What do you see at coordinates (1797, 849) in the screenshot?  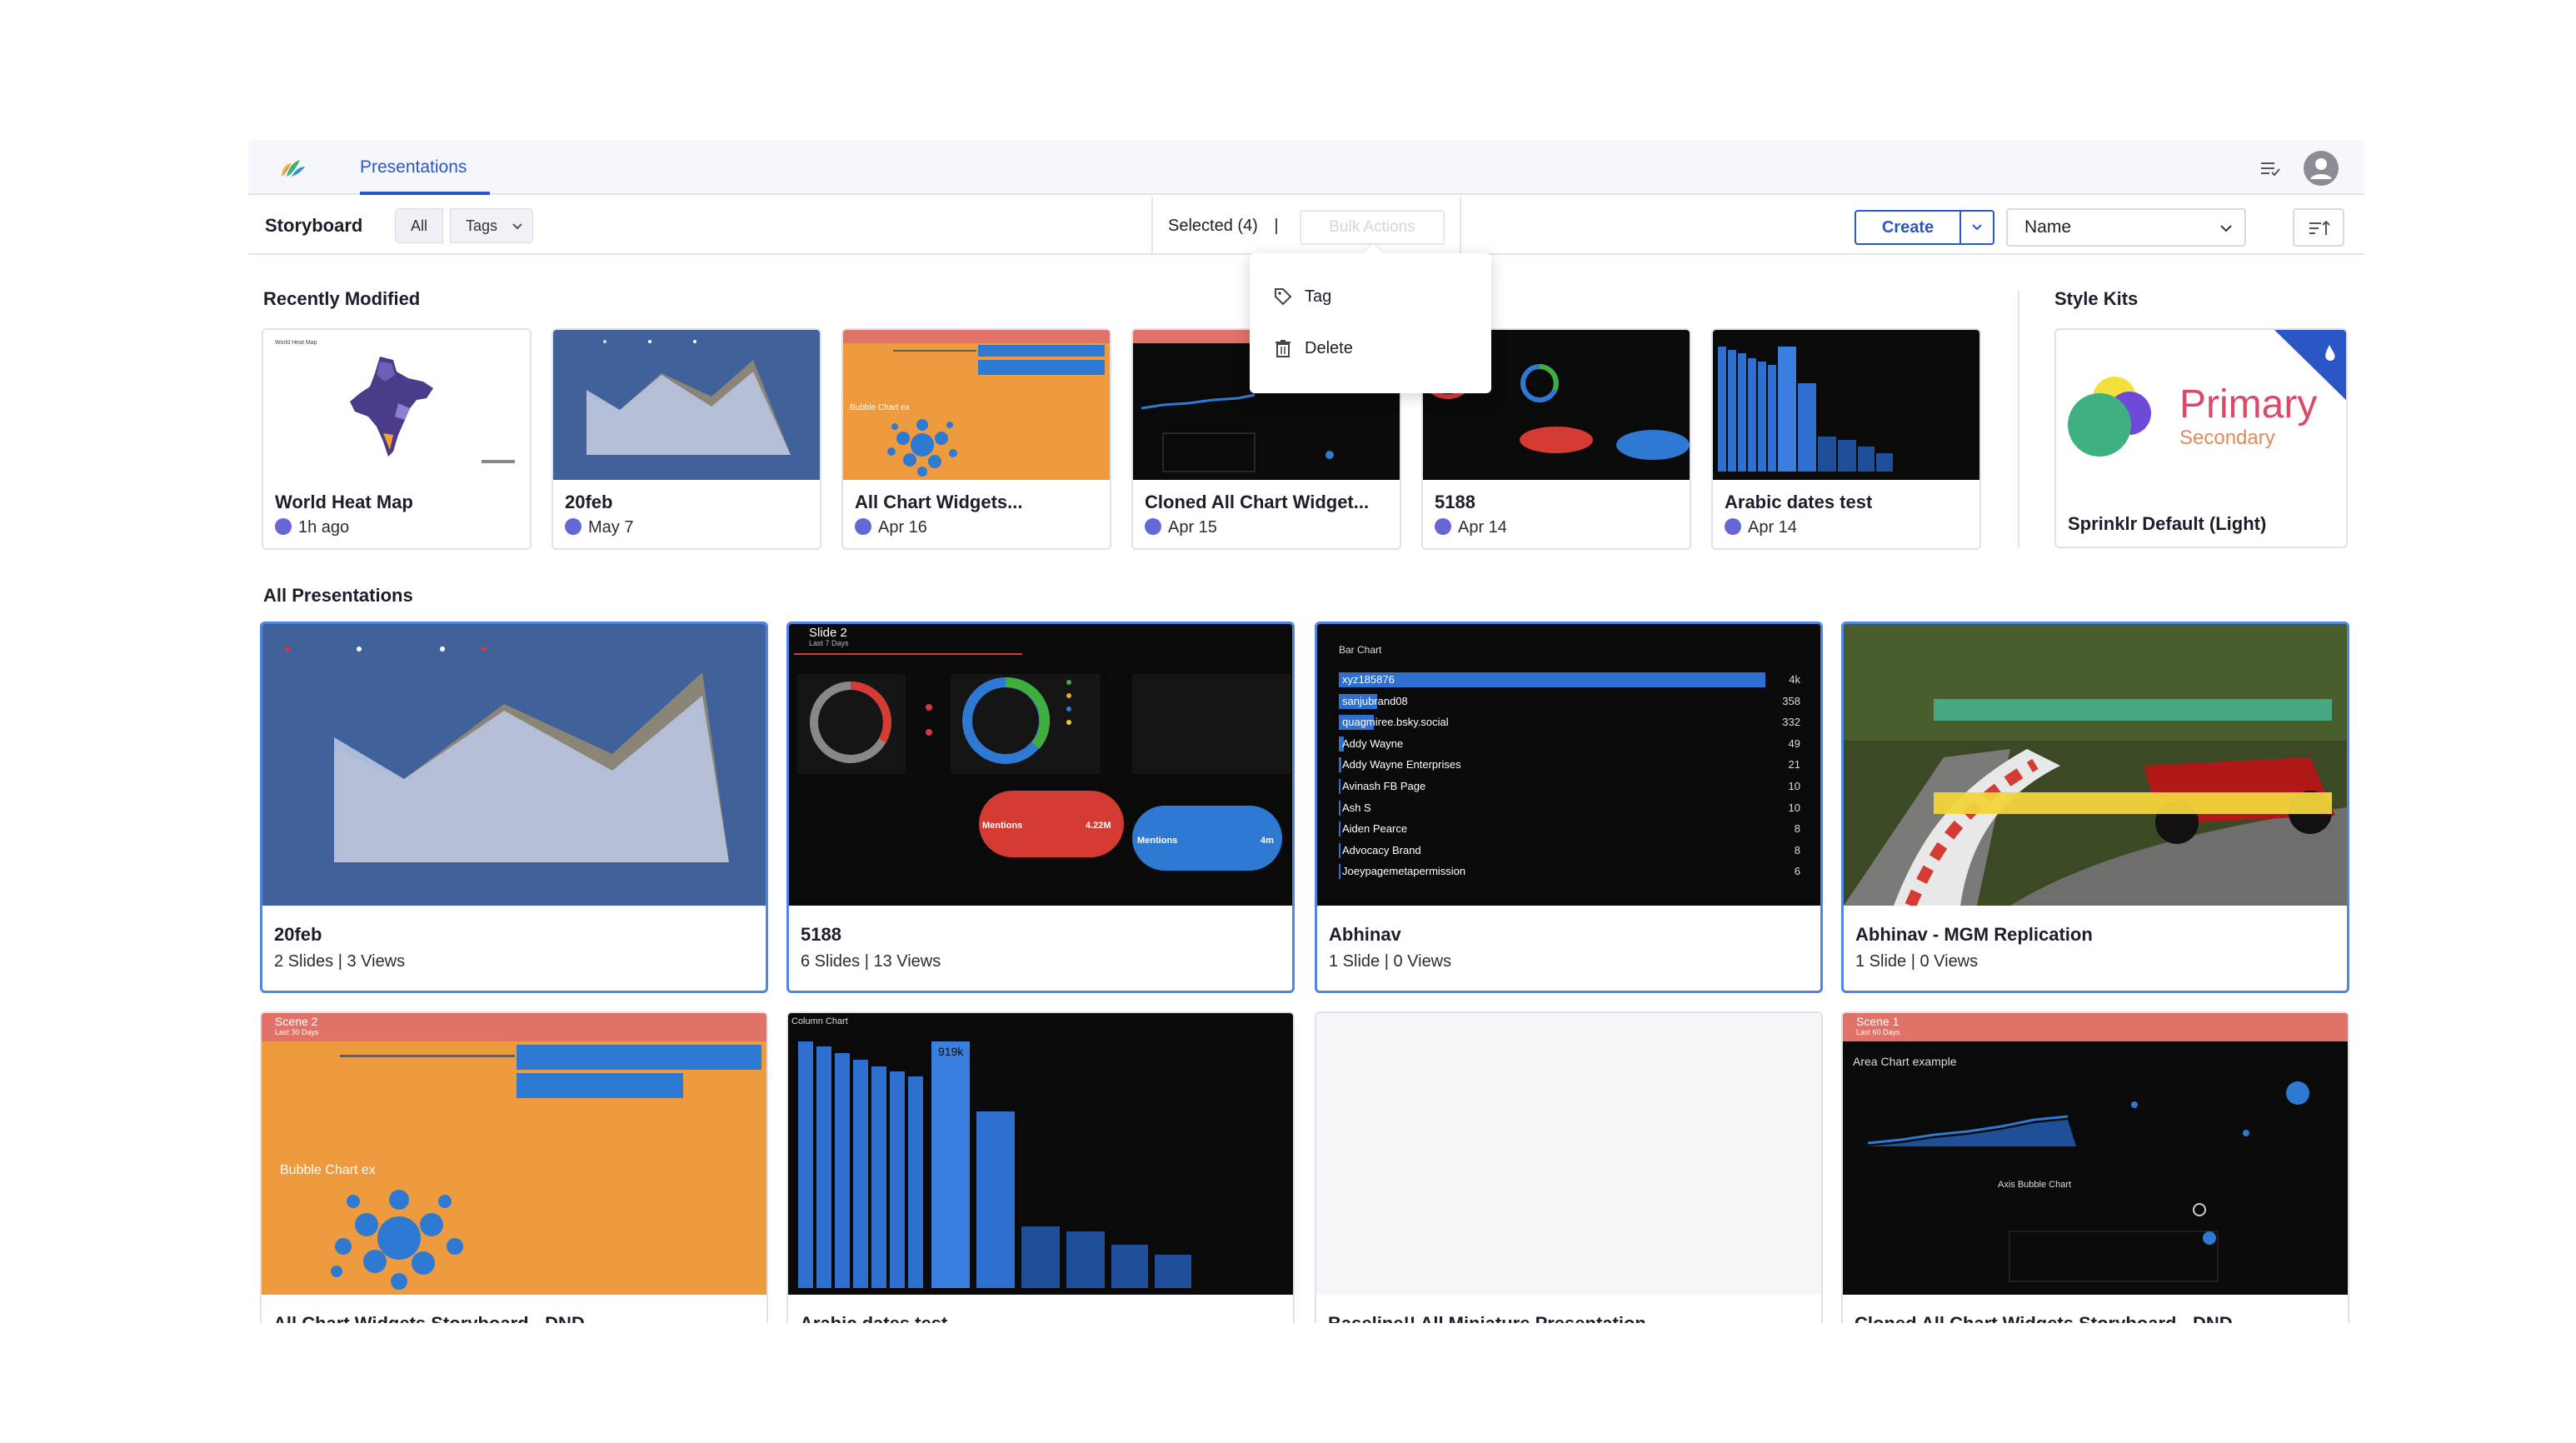 I see `bar-chart-value: 8` at bounding box center [1797, 849].